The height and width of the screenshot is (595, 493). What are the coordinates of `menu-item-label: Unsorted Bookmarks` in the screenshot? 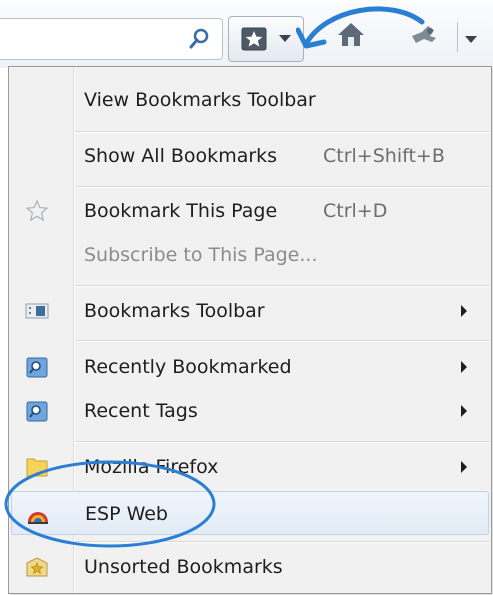 It's located at (183, 567).